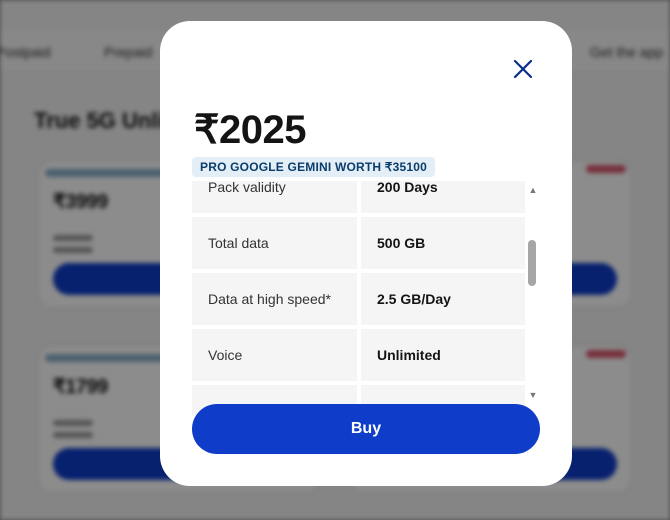 The image size is (670, 520). I want to click on detail-value: Unlimited, so click(443, 355).